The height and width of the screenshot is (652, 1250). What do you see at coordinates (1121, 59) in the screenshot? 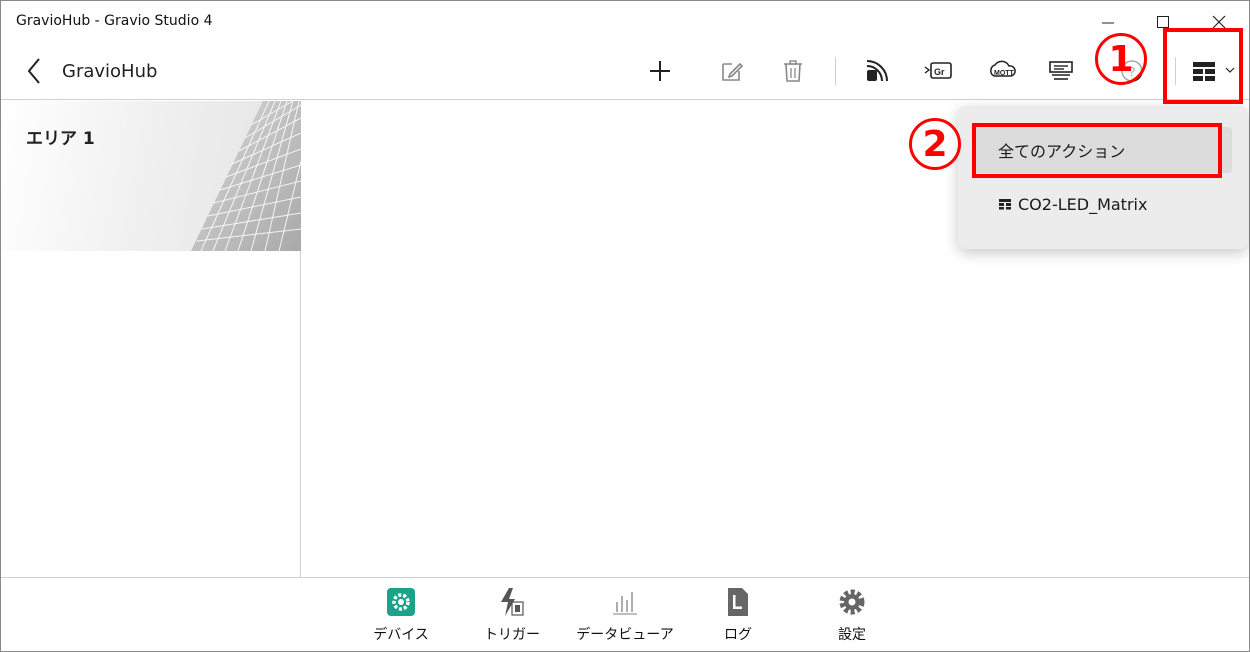
I see `annotation-number-1: 1` at bounding box center [1121, 59].